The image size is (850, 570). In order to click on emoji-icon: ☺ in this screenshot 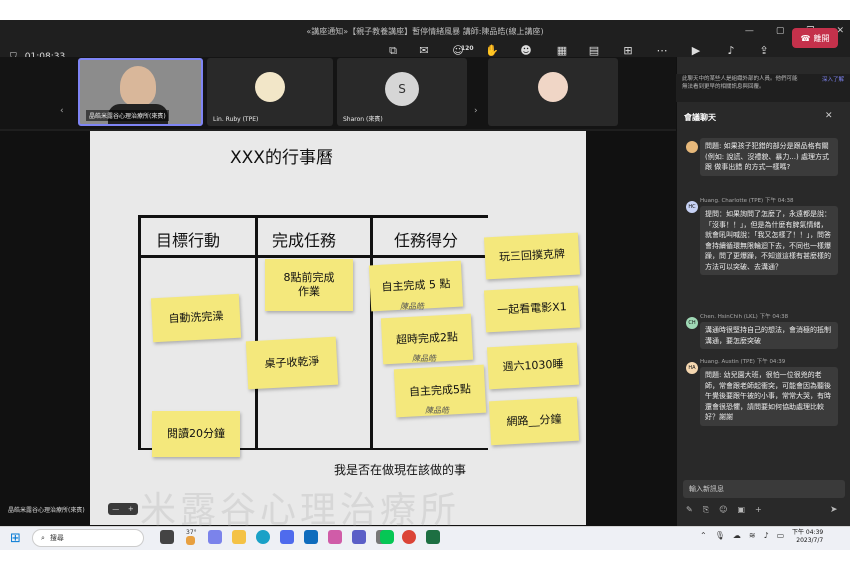, I will do `click(723, 510)`.